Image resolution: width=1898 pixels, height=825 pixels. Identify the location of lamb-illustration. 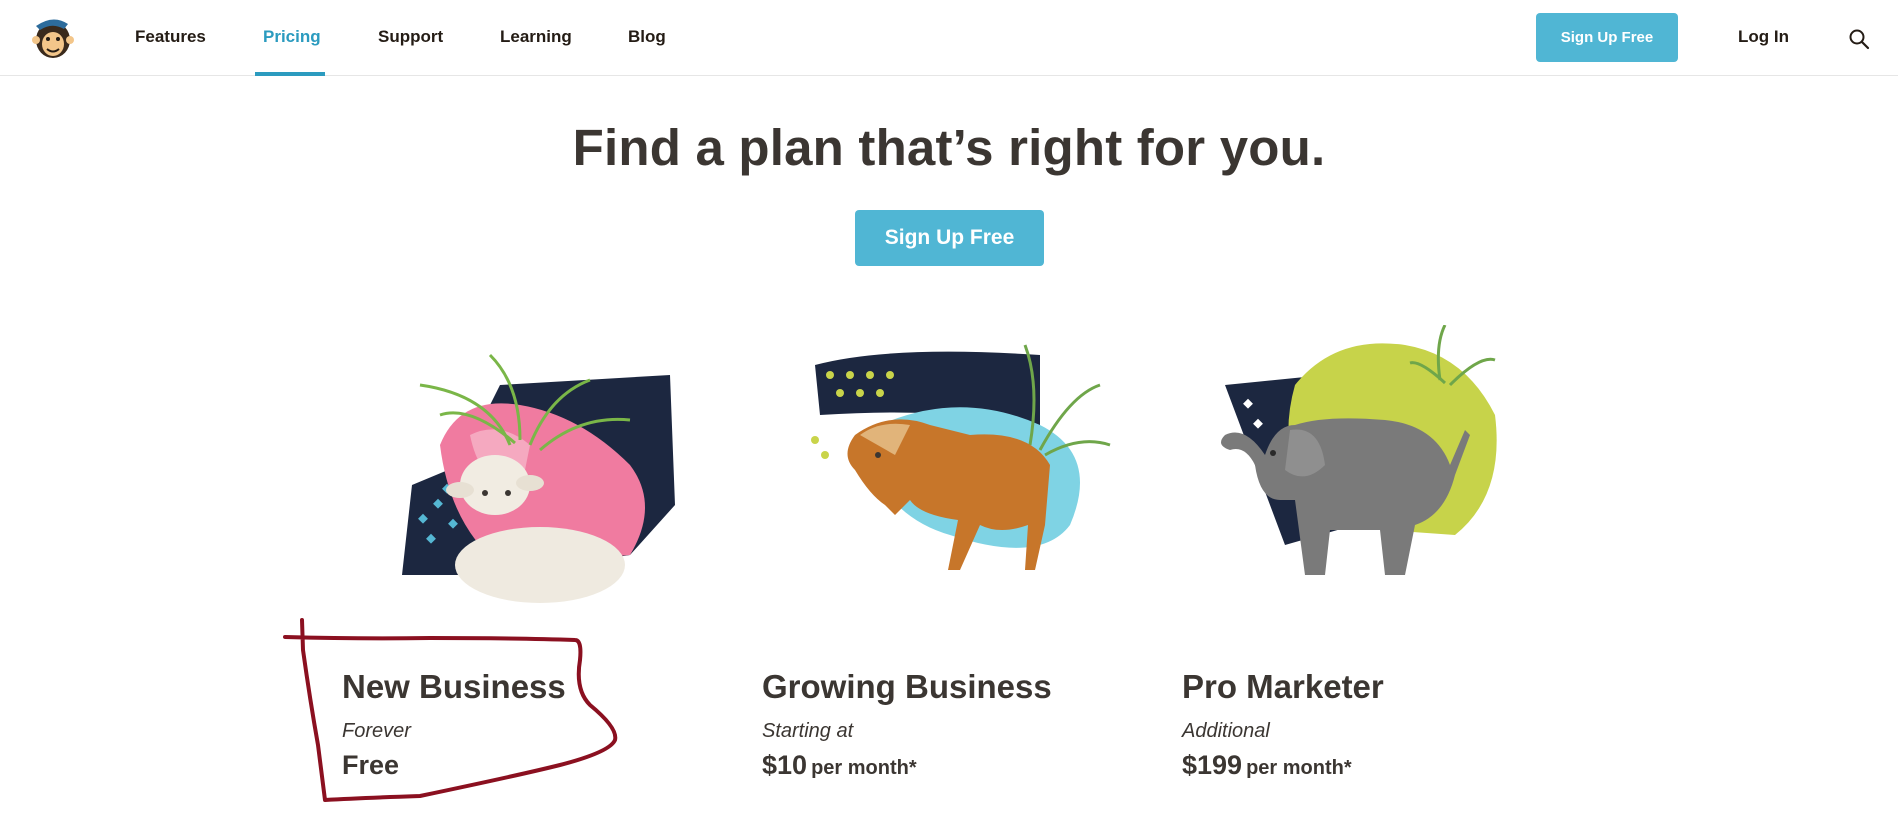
(538, 478).